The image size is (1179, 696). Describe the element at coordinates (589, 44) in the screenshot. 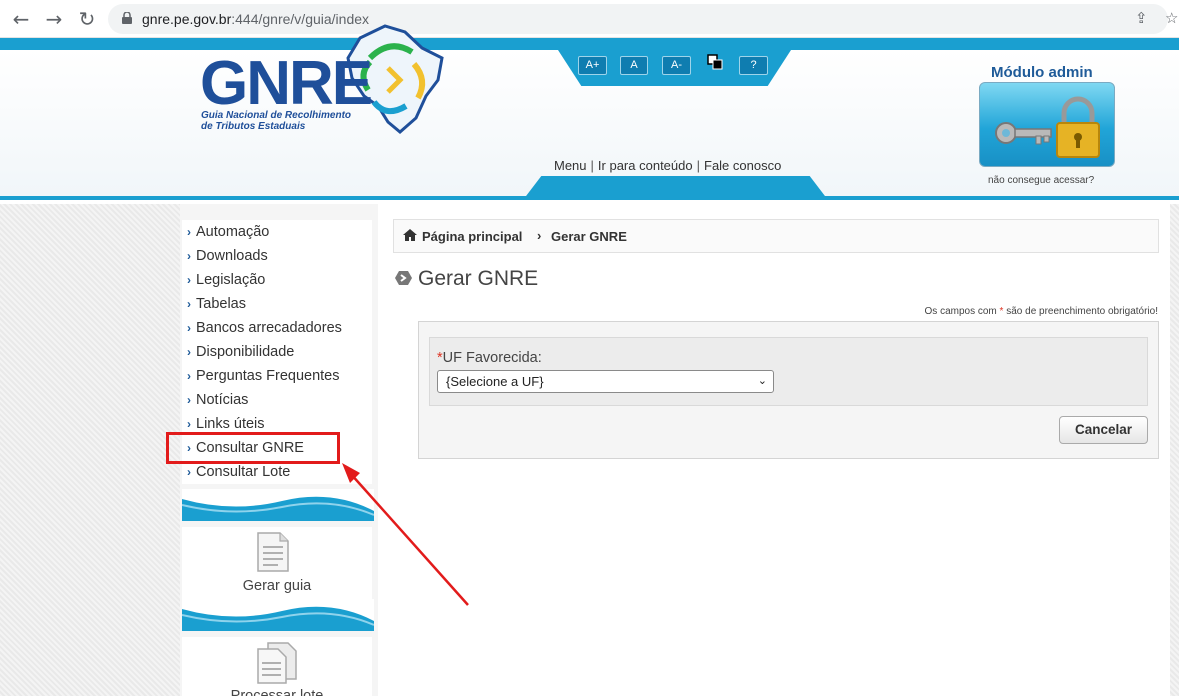

I see `top-stripe` at that location.